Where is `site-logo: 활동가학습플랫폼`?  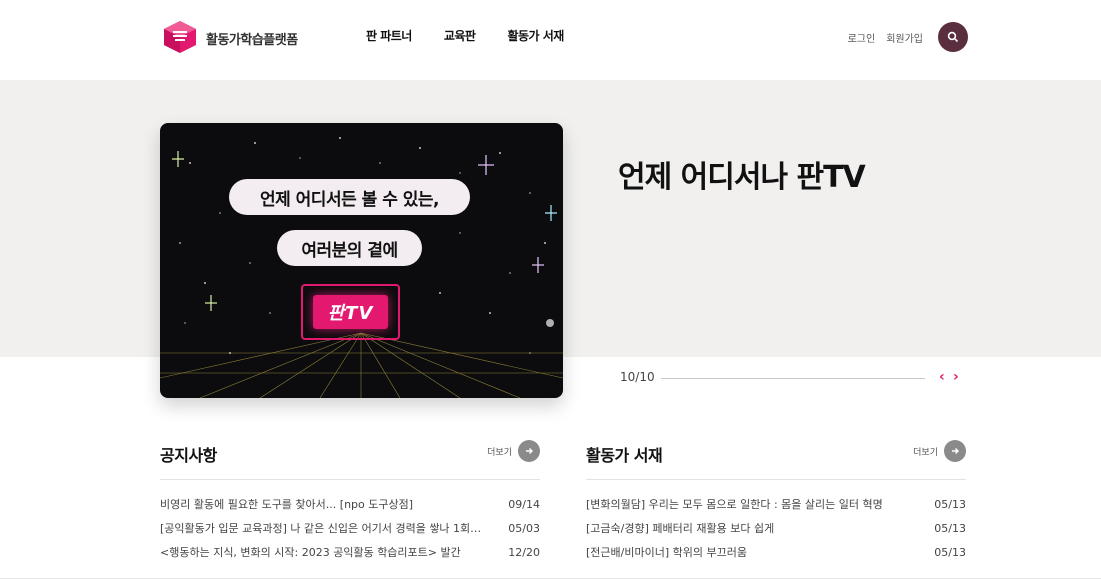
site-logo: 활동가학습플랫폼 is located at coordinates (229, 38).